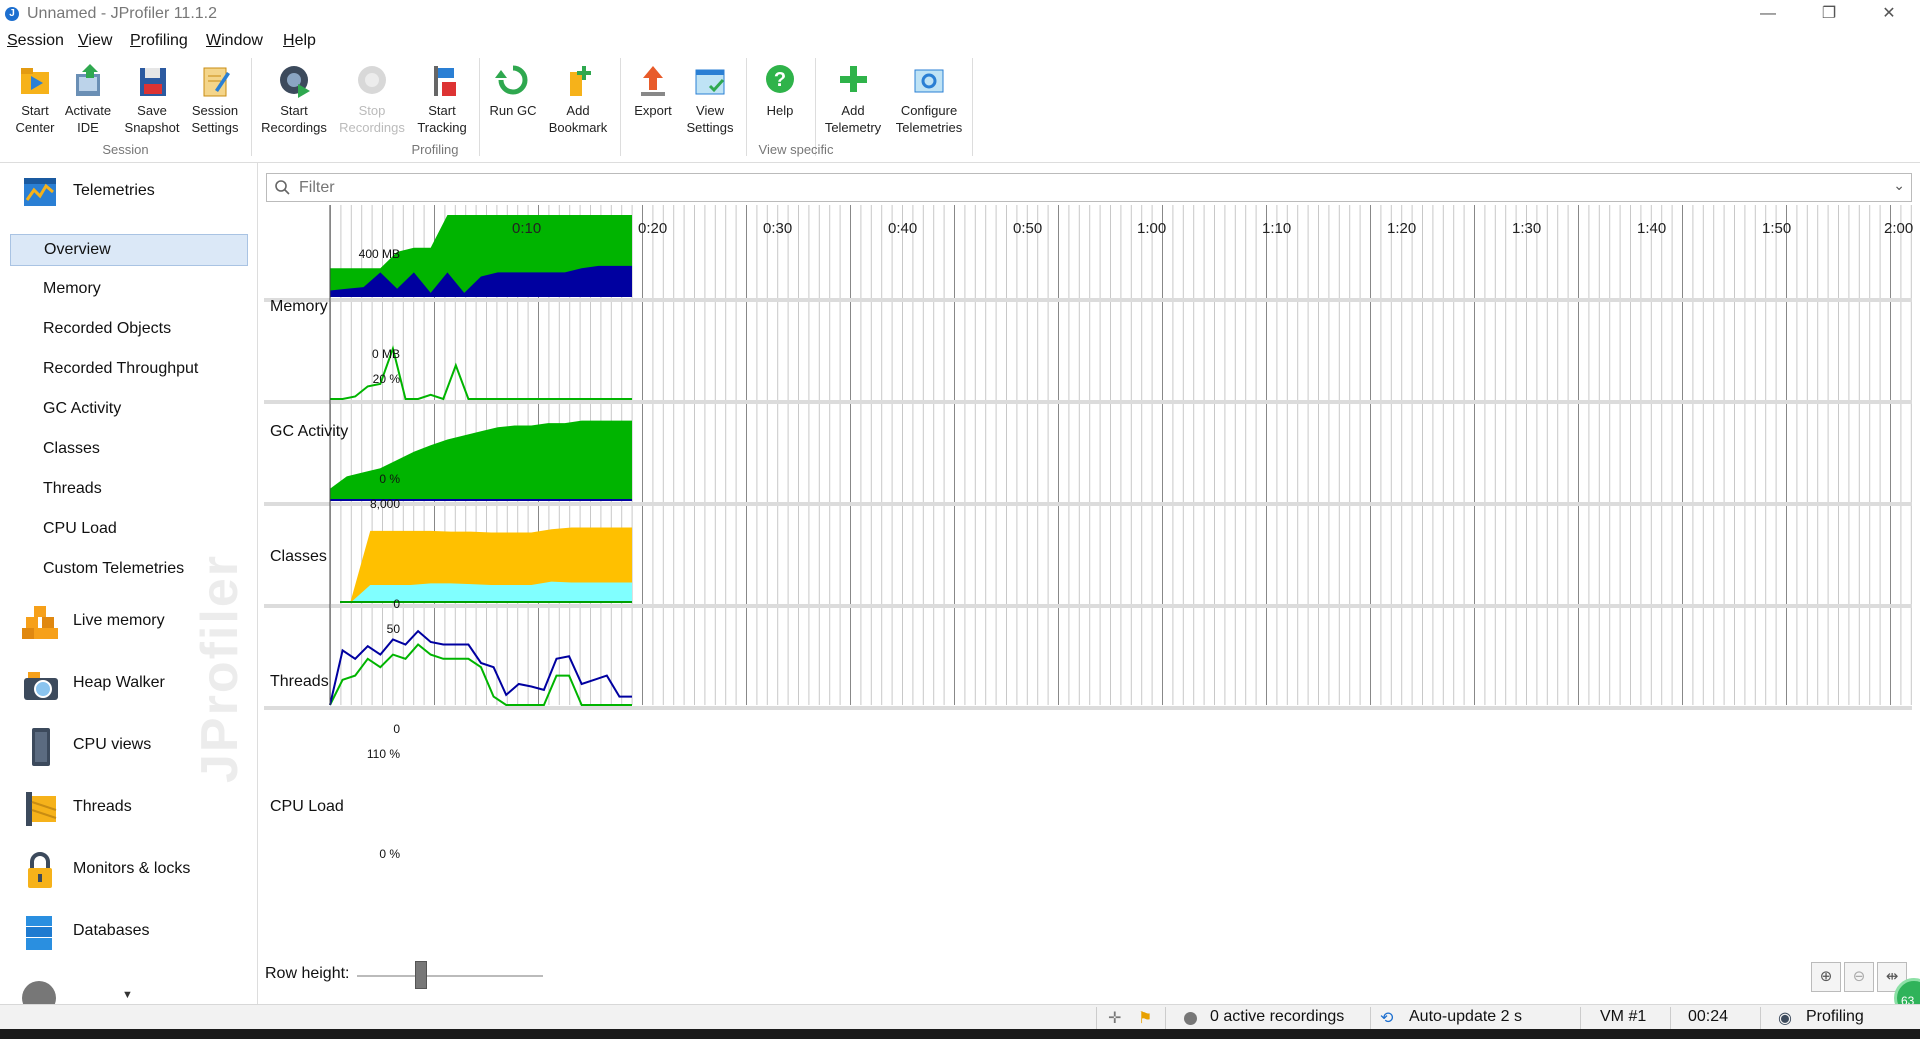 The height and width of the screenshot is (1039, 1920). What do you see at coordinates (929, 81) in the screenshot?
I see `configure-telemetries-icon` at bounding box center [929, 81].